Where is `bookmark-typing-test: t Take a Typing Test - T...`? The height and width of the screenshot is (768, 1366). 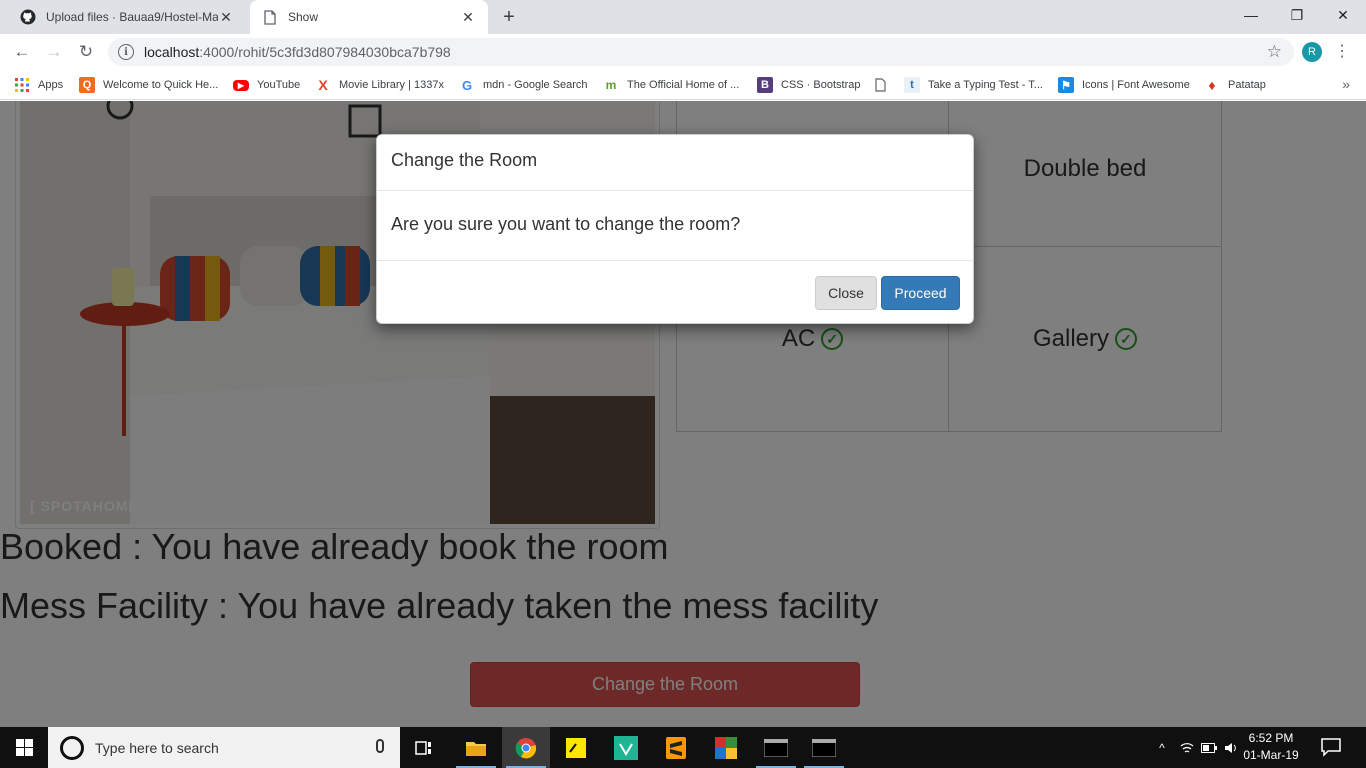 bookmark-typing-test: t Take a Typing Test - T... is located at coordinates (973, 85).